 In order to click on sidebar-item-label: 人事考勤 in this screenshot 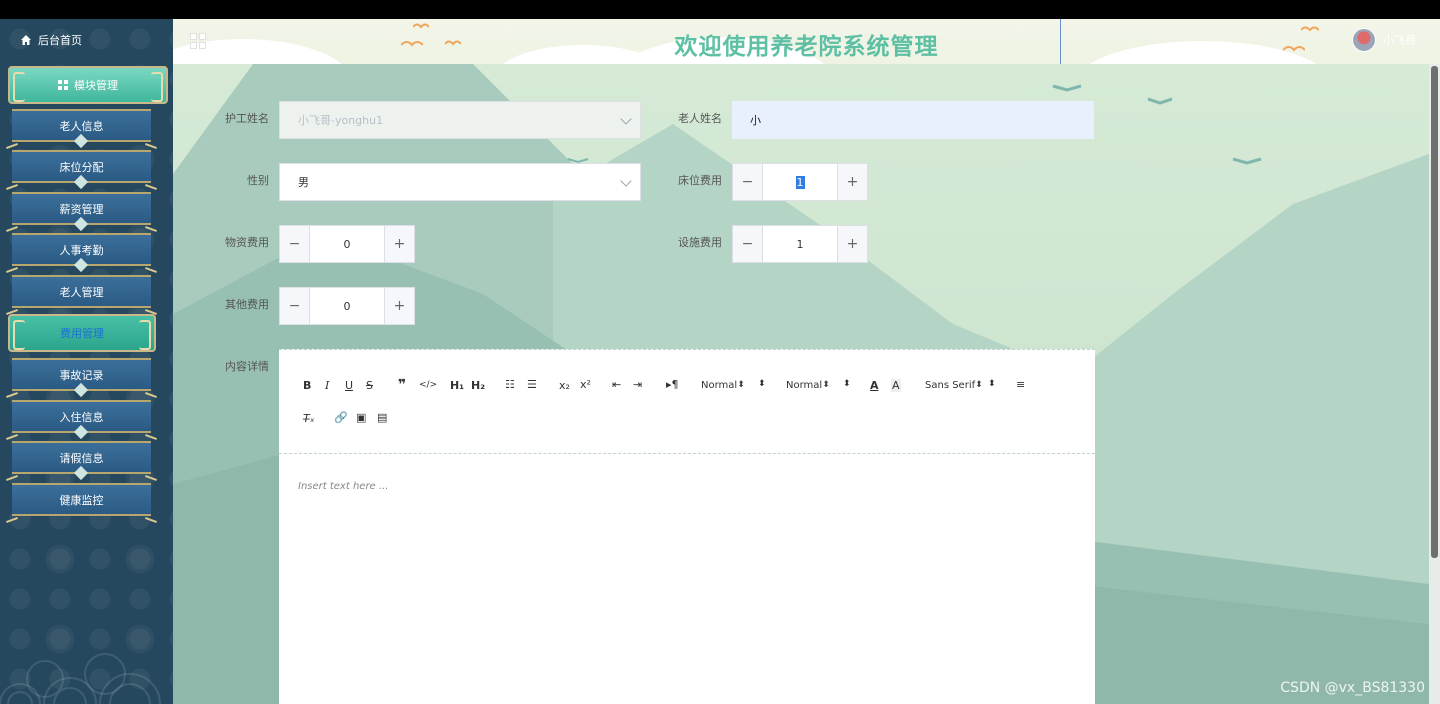, I will do `click(81, 250)`.